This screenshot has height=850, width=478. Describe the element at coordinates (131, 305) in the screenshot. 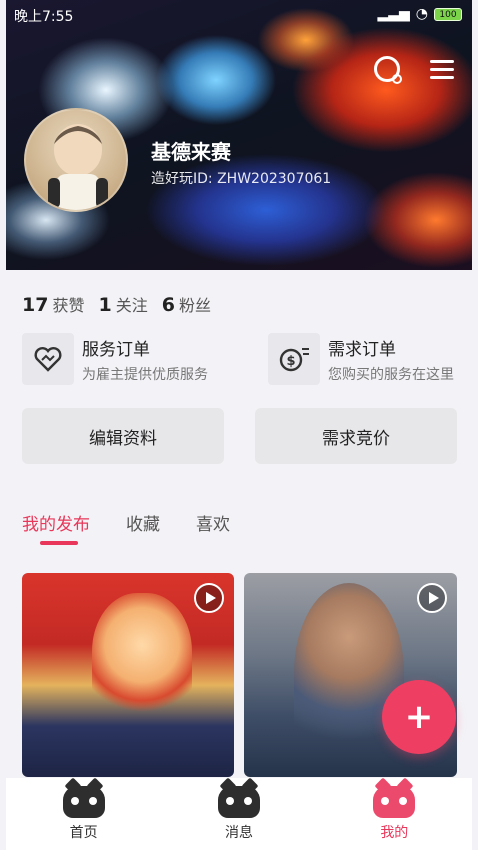

I see `stat-following-label: 关注` at that location.